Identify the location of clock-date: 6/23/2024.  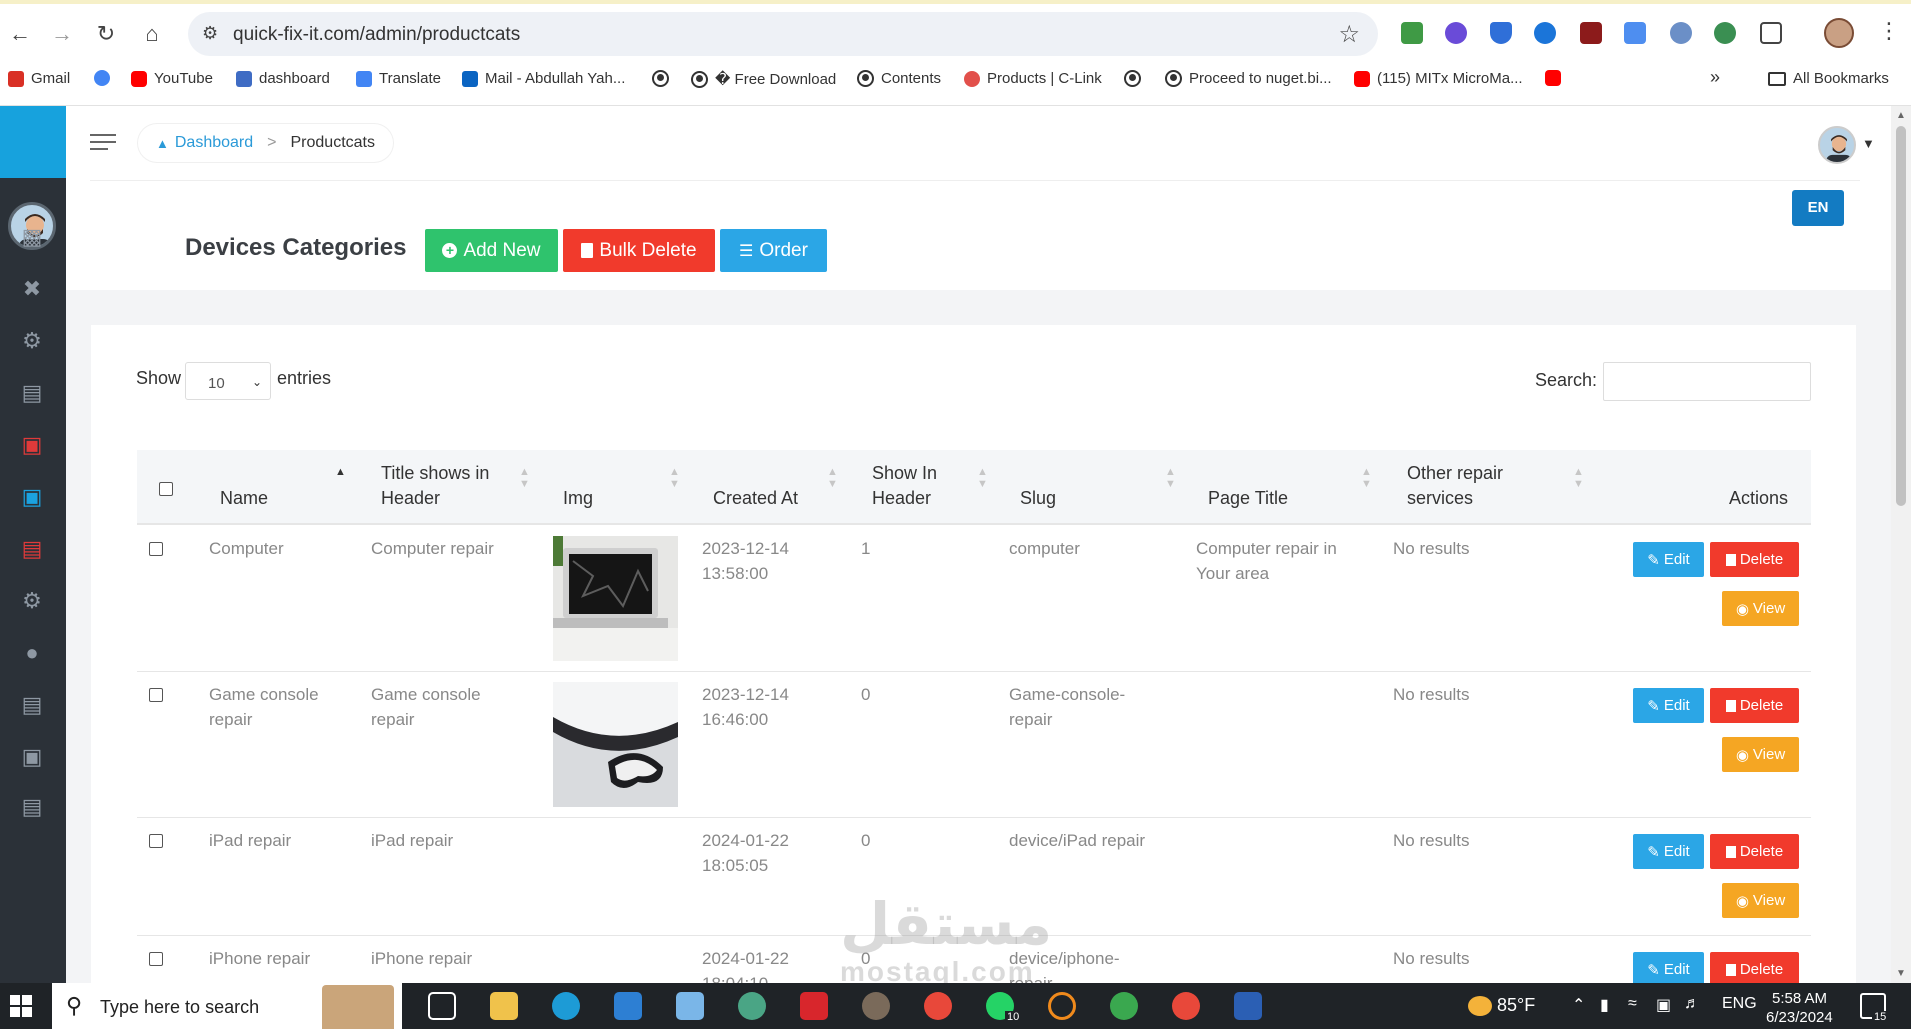
(1799, 1017).